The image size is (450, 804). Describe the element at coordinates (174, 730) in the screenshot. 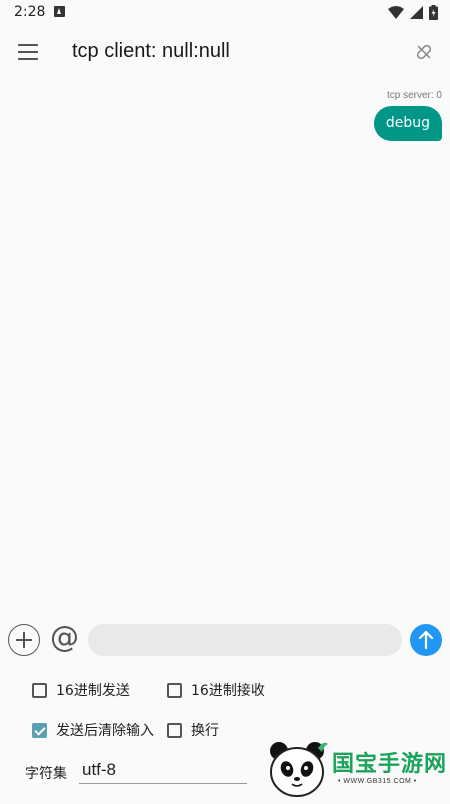

I see `newline-checkbox` at that location.